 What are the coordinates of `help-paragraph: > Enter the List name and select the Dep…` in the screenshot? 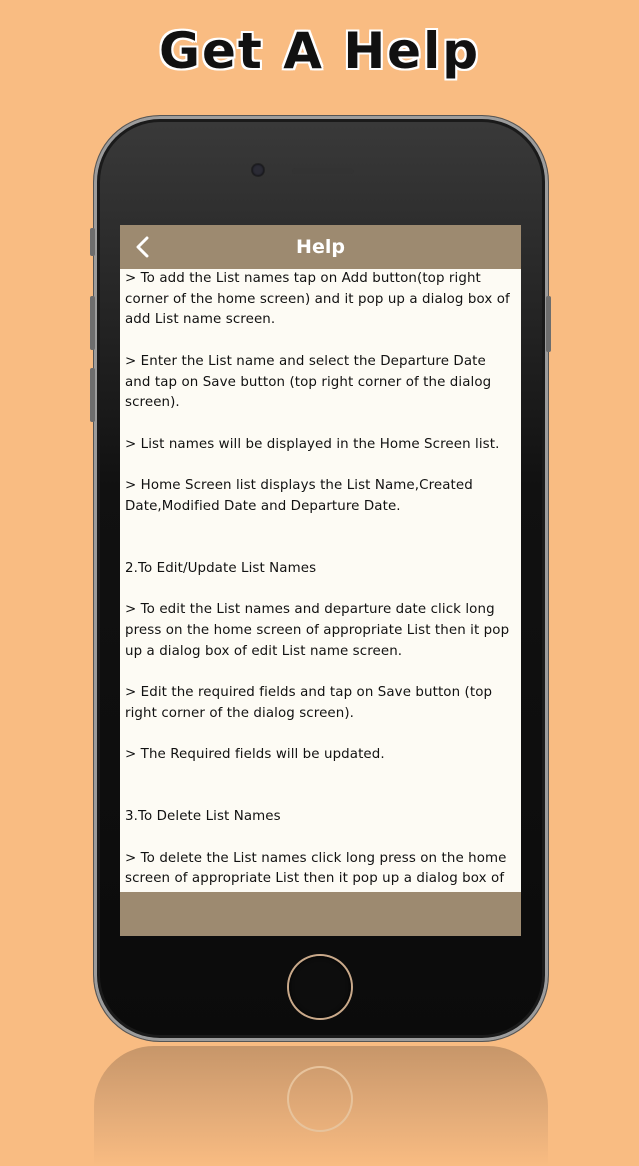 It's located at (308, 382).